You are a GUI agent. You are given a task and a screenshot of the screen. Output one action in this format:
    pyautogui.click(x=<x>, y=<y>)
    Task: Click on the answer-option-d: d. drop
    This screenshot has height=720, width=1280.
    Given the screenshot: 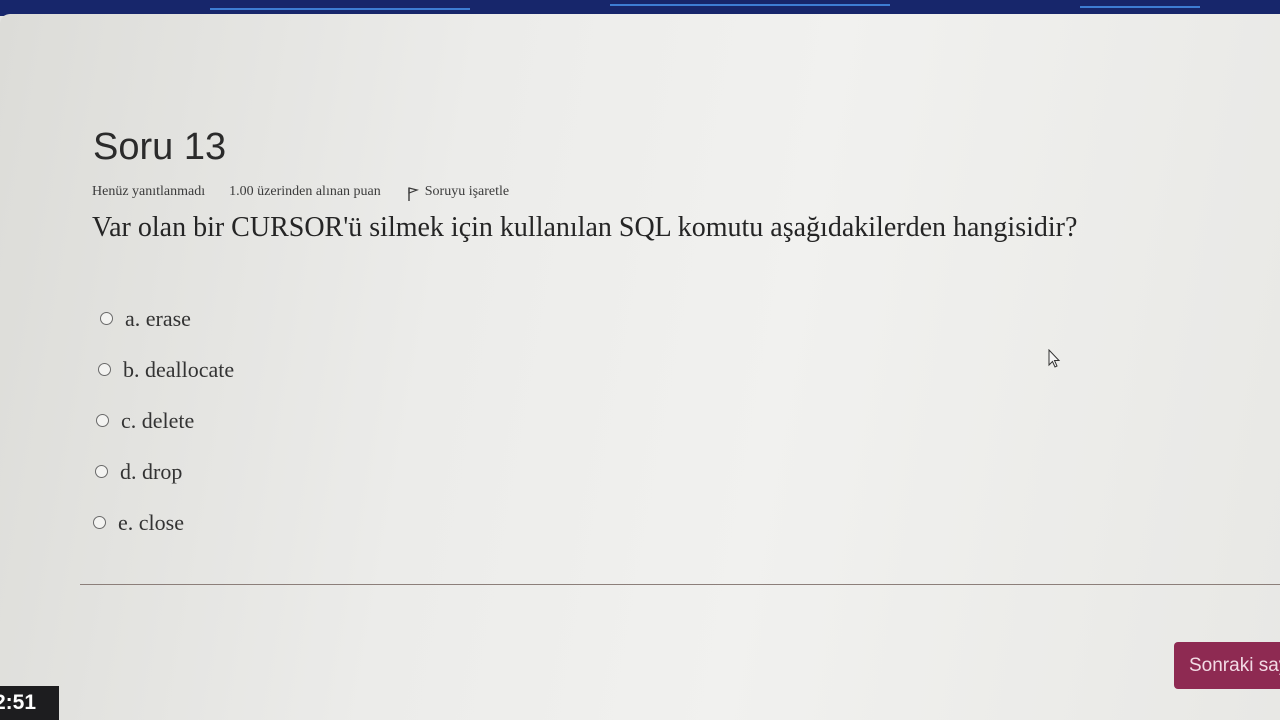 What is the action you would take?
    pyautogui.click(x=164, y=471)
    